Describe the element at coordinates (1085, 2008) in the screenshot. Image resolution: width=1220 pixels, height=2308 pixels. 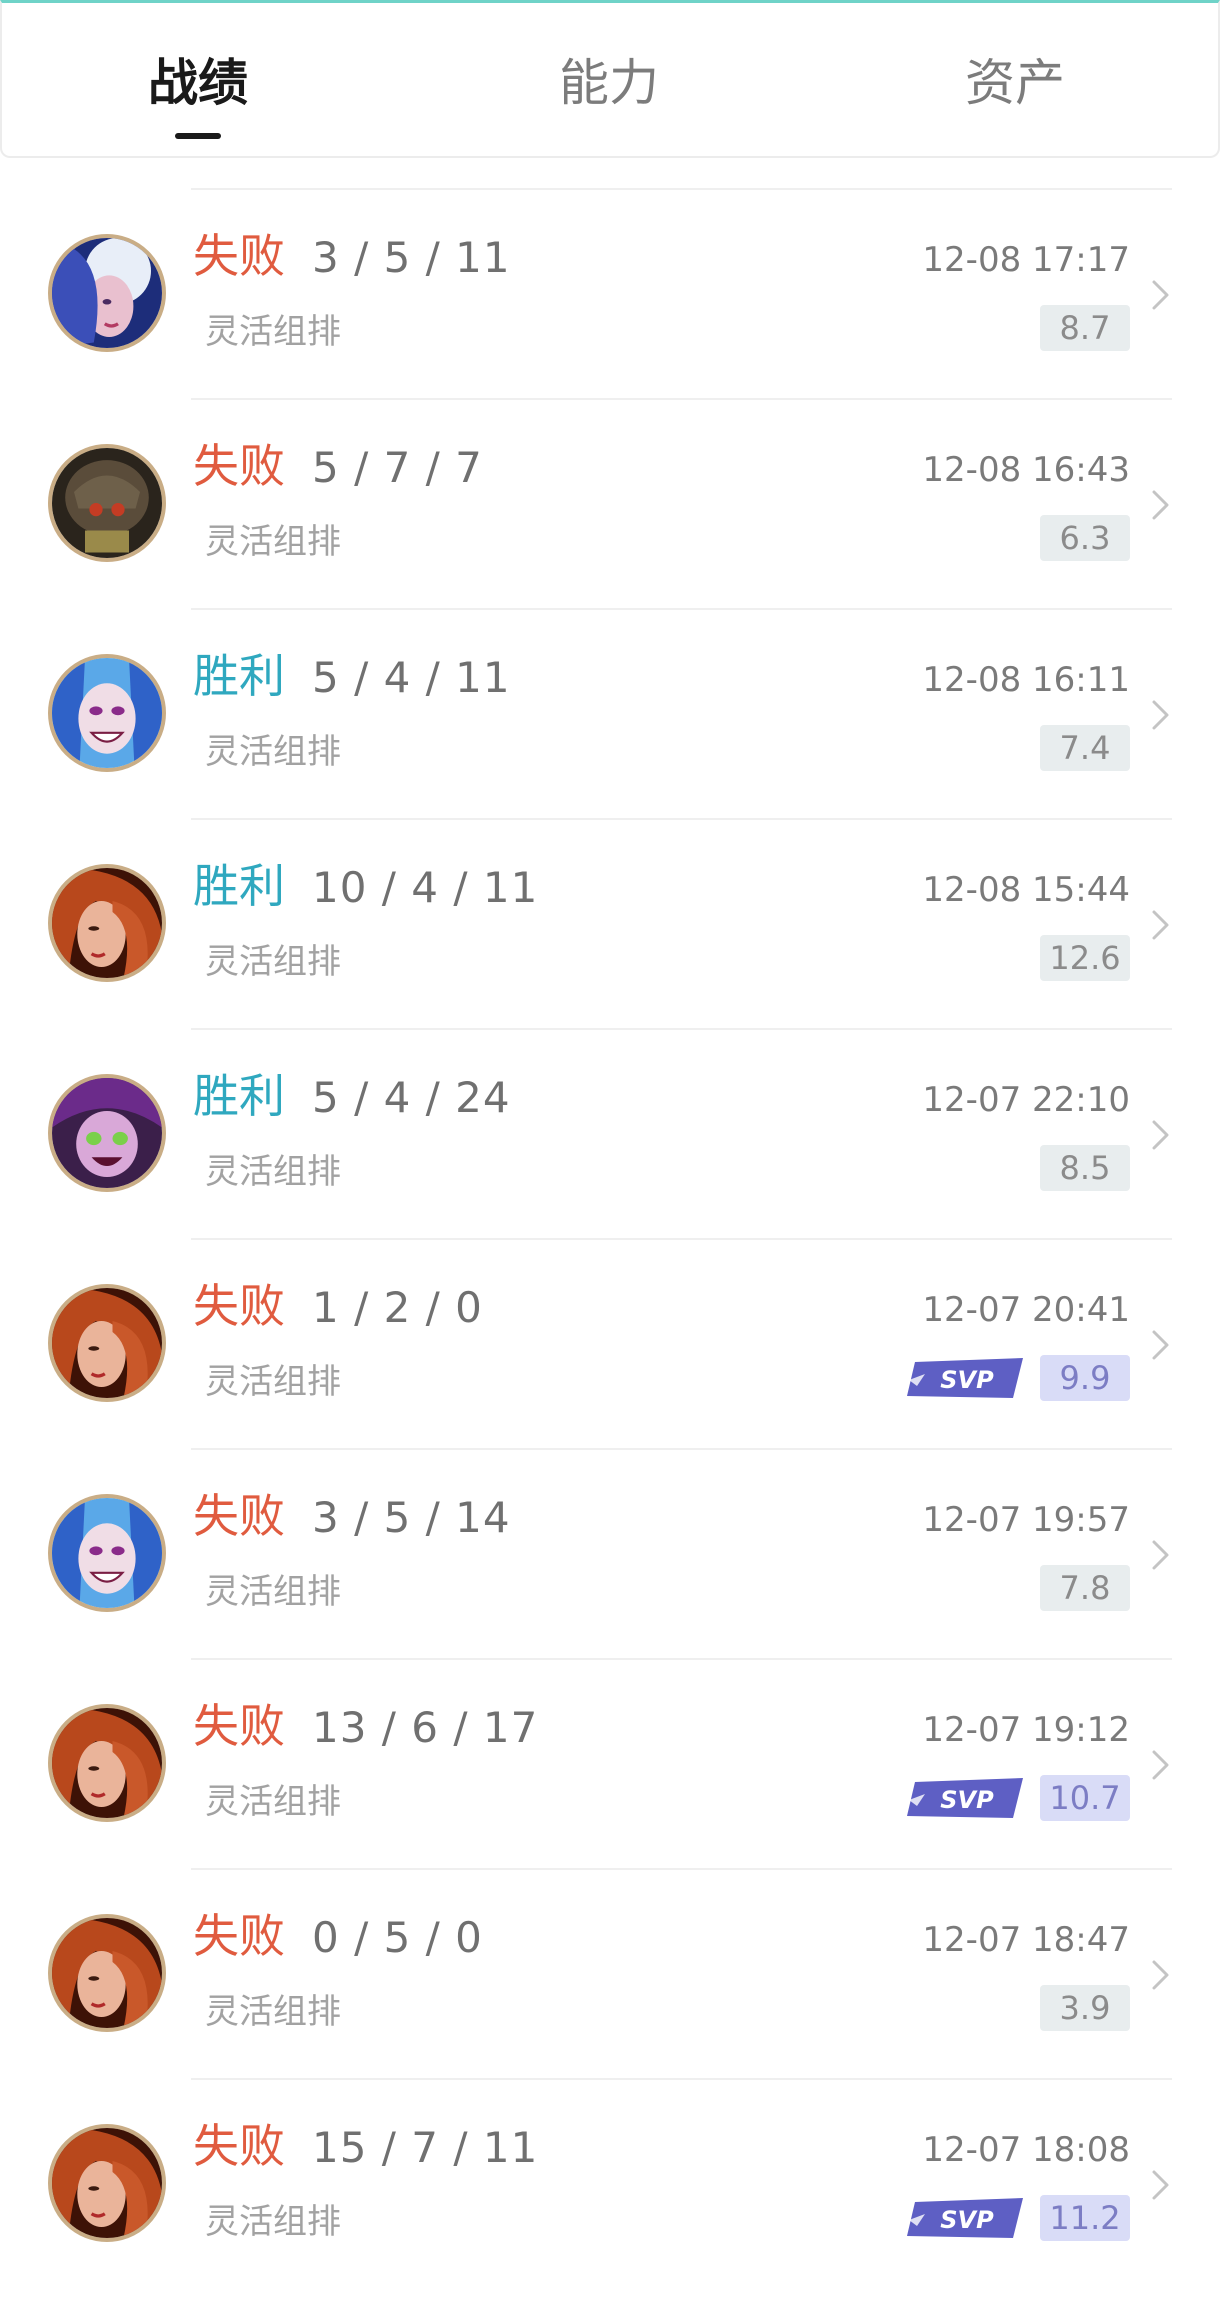
I see `match-score: 3.9` at that location.